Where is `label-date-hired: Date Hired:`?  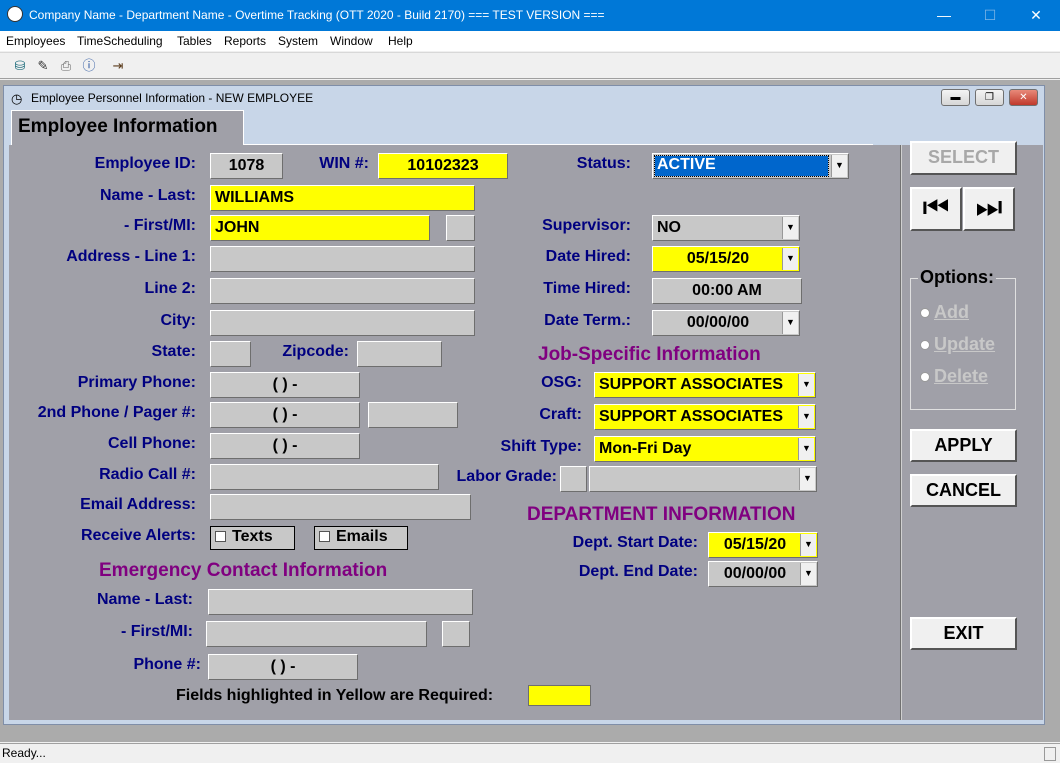
label-date-hired: Date Hired: is located at coordinates (588, 256).